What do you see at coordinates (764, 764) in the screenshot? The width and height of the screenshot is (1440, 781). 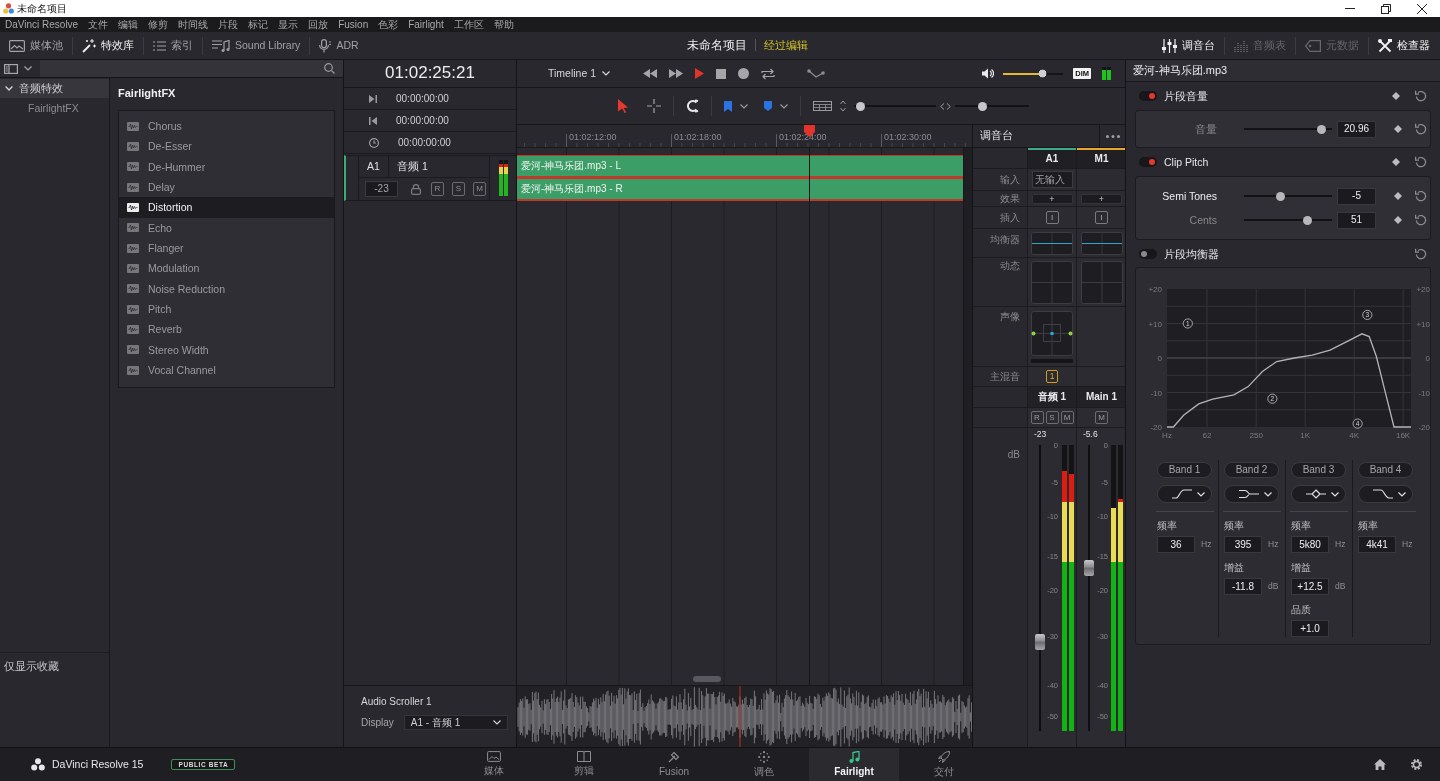 I see `page-tab: 调色` at bounding box center [764, 764].